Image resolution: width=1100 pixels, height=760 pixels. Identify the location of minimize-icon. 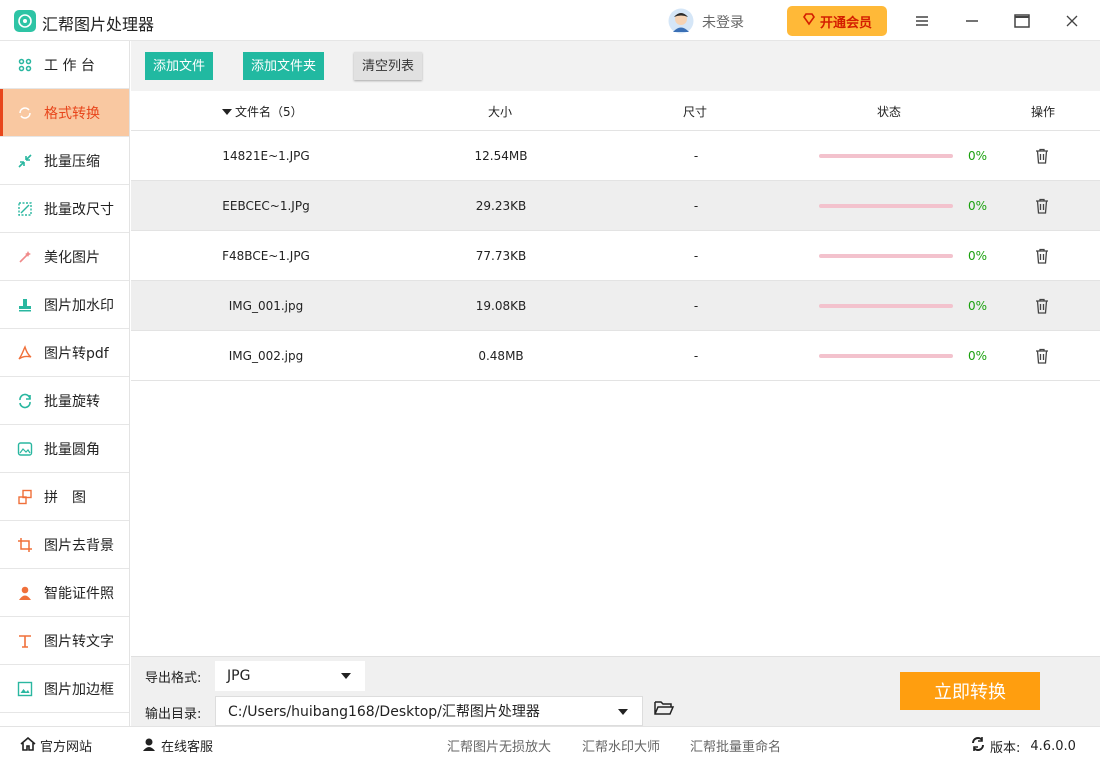
(972, 21).